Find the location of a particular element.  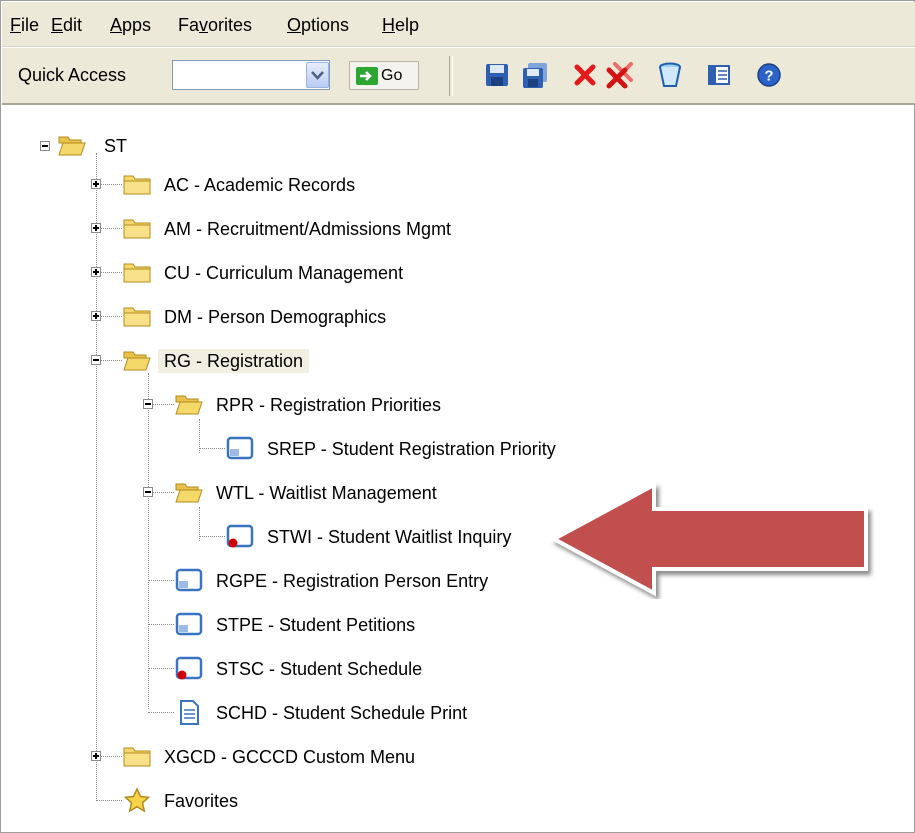

help-button: ? is located at coordinates (769, 75).